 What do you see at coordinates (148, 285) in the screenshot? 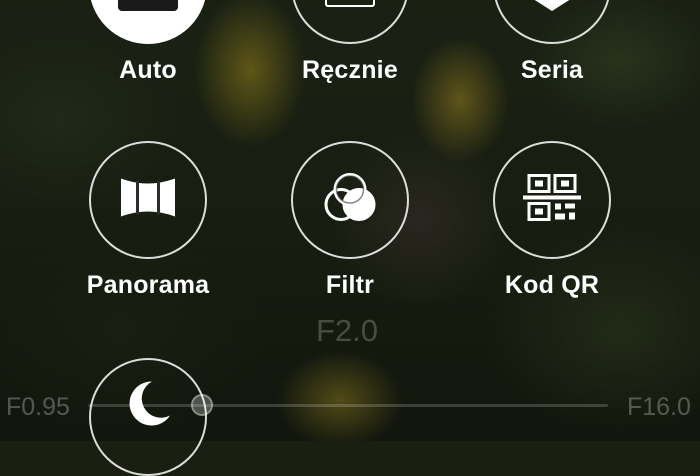
I see `mode-panorama-label: Panorama` at bounding box center [148, 285].